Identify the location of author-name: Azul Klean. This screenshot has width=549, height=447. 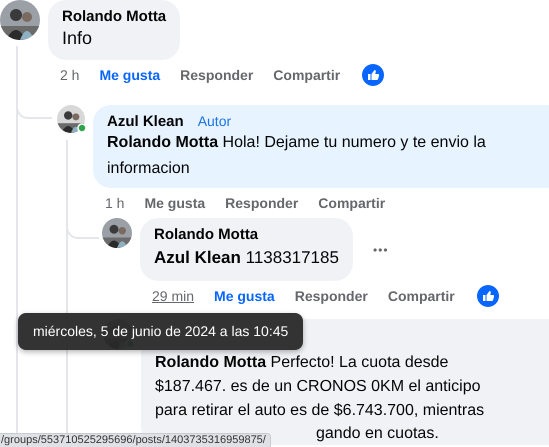
(145, 122).